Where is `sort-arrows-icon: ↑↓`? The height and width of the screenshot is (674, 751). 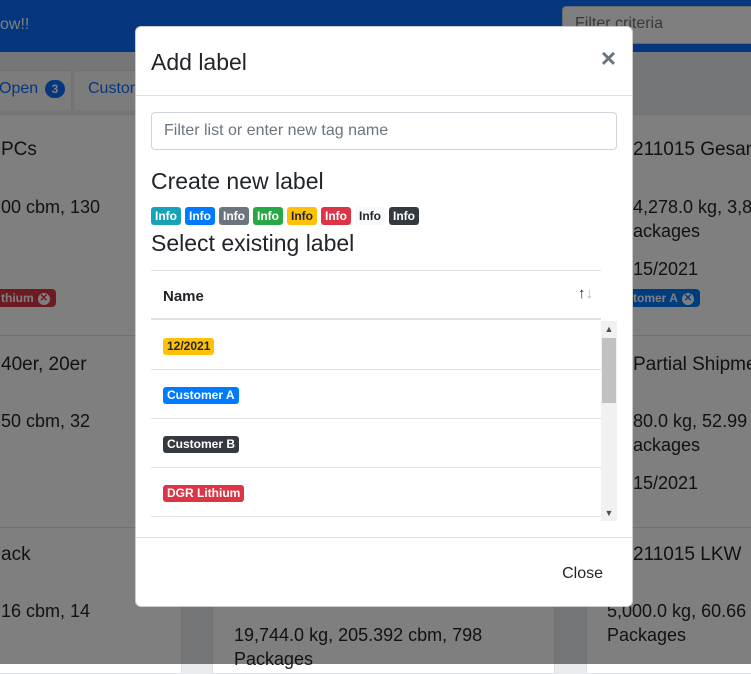 sort-arrows-icon: ↑↓ is located at coordinates (585, 293).